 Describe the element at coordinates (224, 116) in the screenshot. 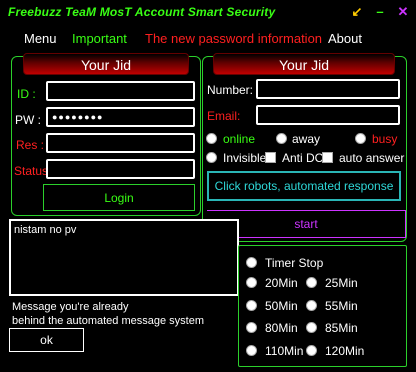

I see `email-label: Email:` at that location.